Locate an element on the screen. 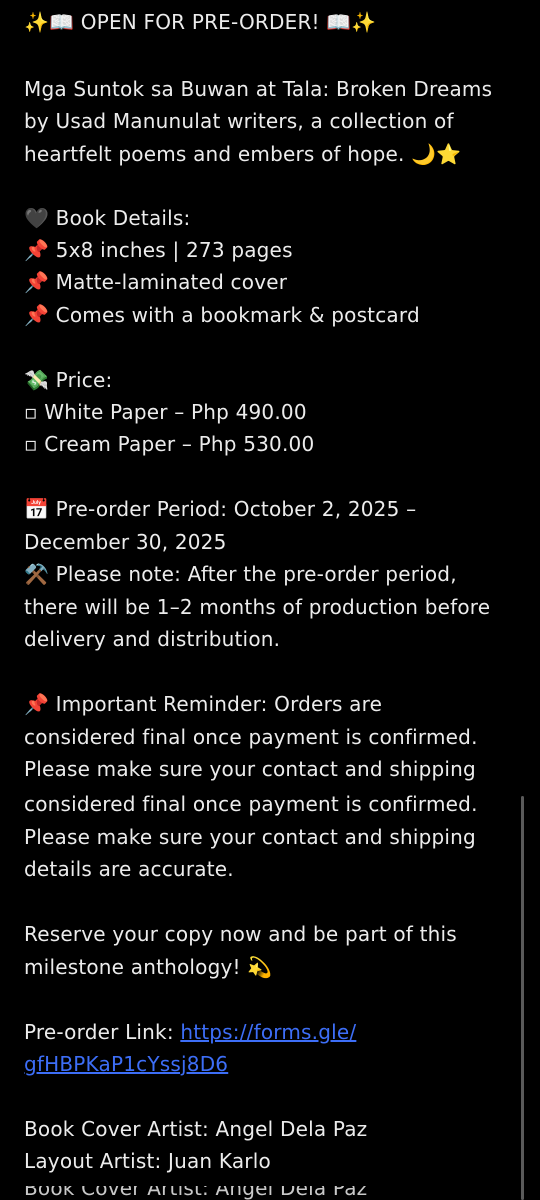 The image size is (540, 1200). price-item: ▫ White Paper – Php 490.00 is located at coordinates (165, 412).